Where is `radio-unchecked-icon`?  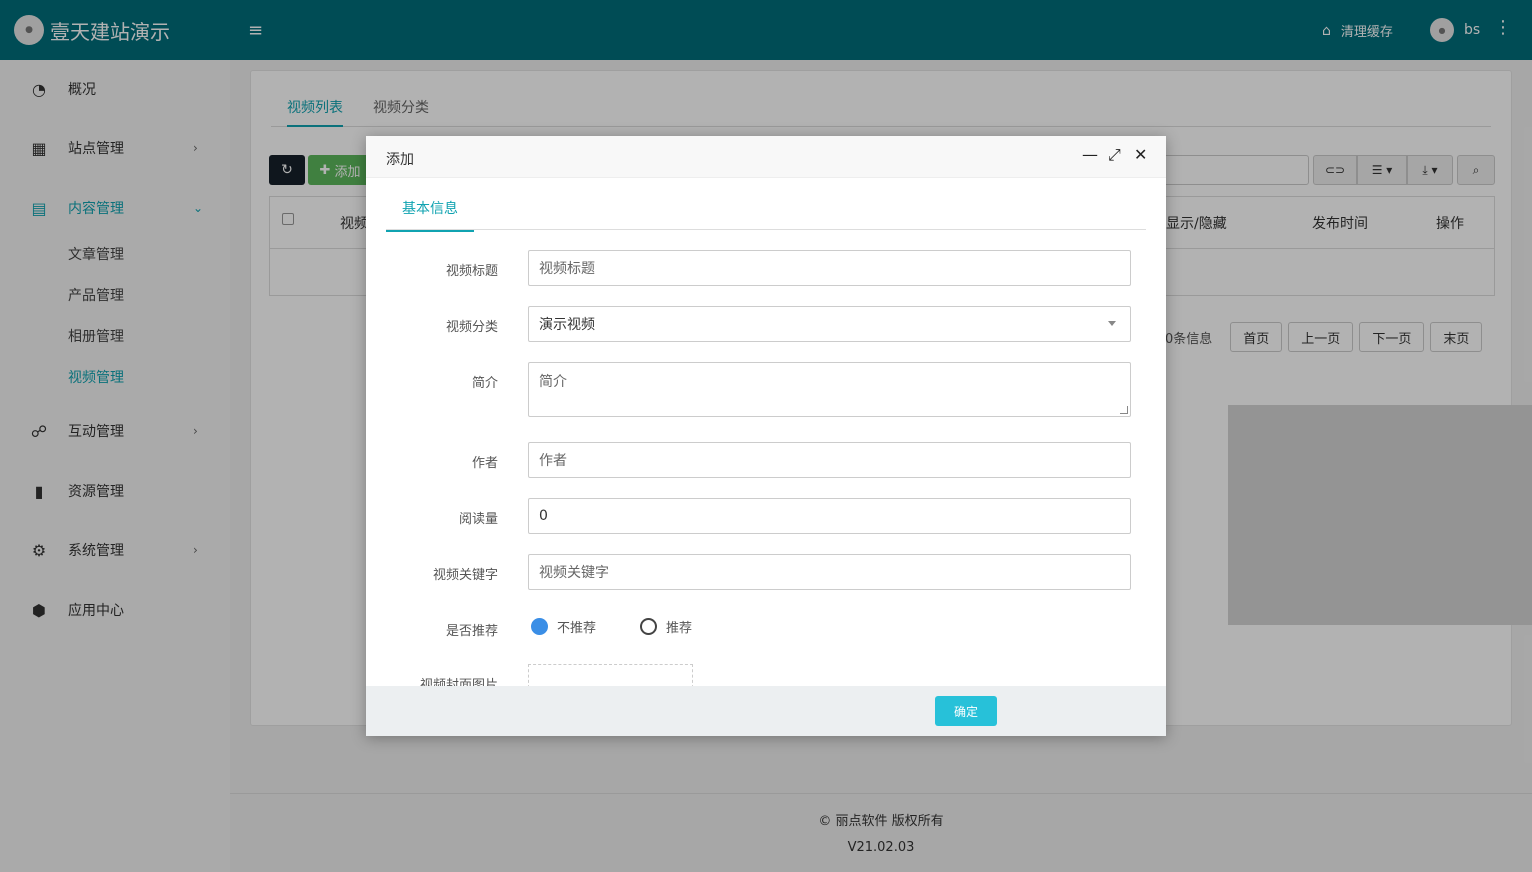 radio-unchecked-icon is located at coordinates (648, 626).